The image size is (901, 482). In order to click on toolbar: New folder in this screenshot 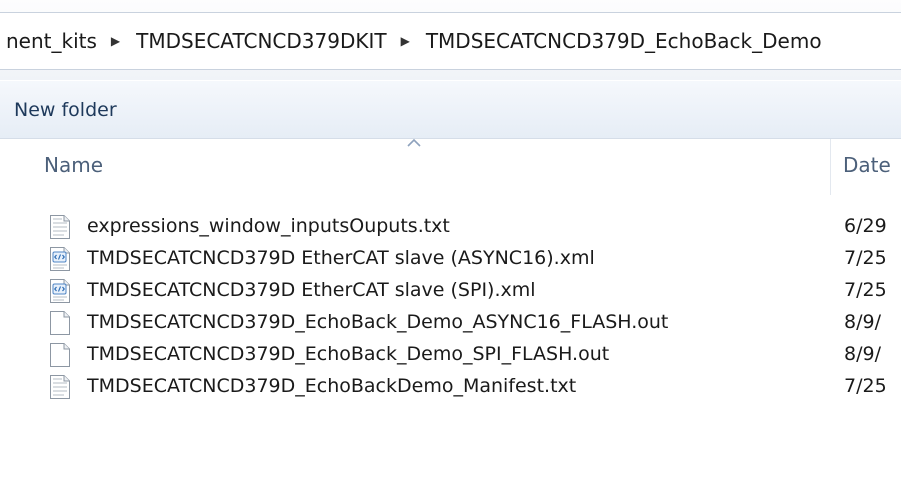, I will do `click(450, 110)`.